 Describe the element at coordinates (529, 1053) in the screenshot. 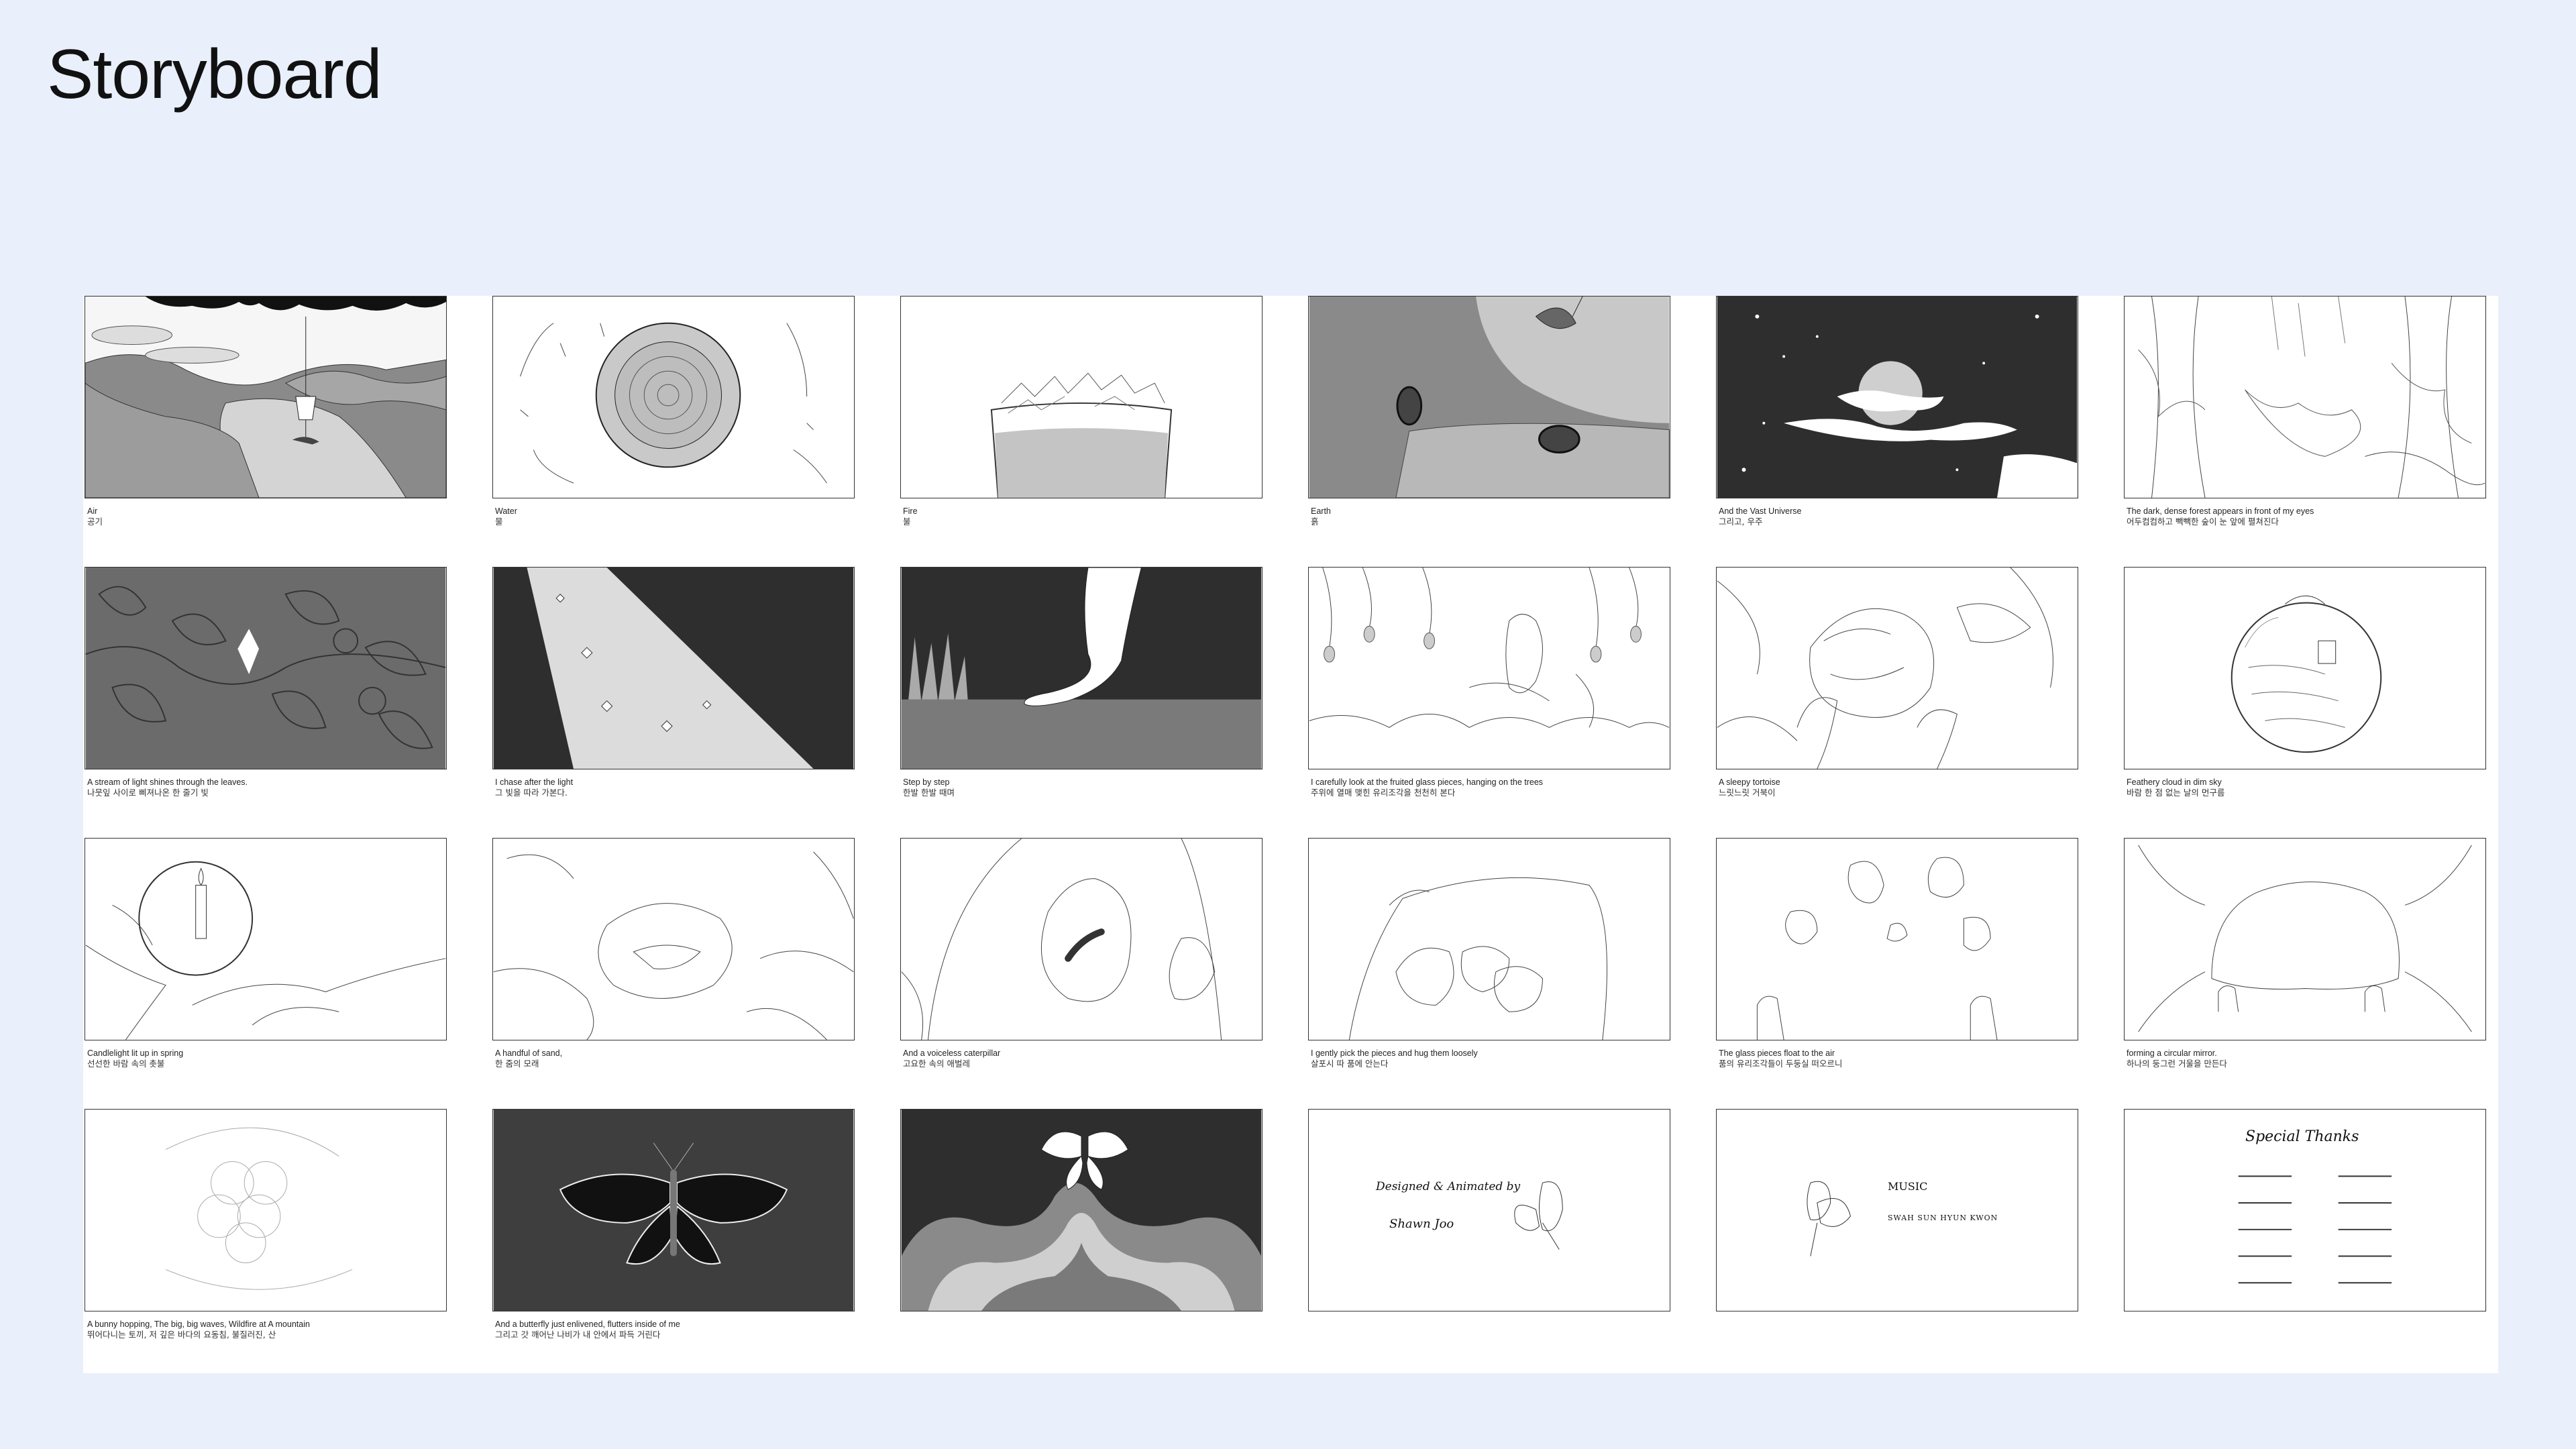

I see `panel-sand-caption-en: A handful of sand,` at that location.